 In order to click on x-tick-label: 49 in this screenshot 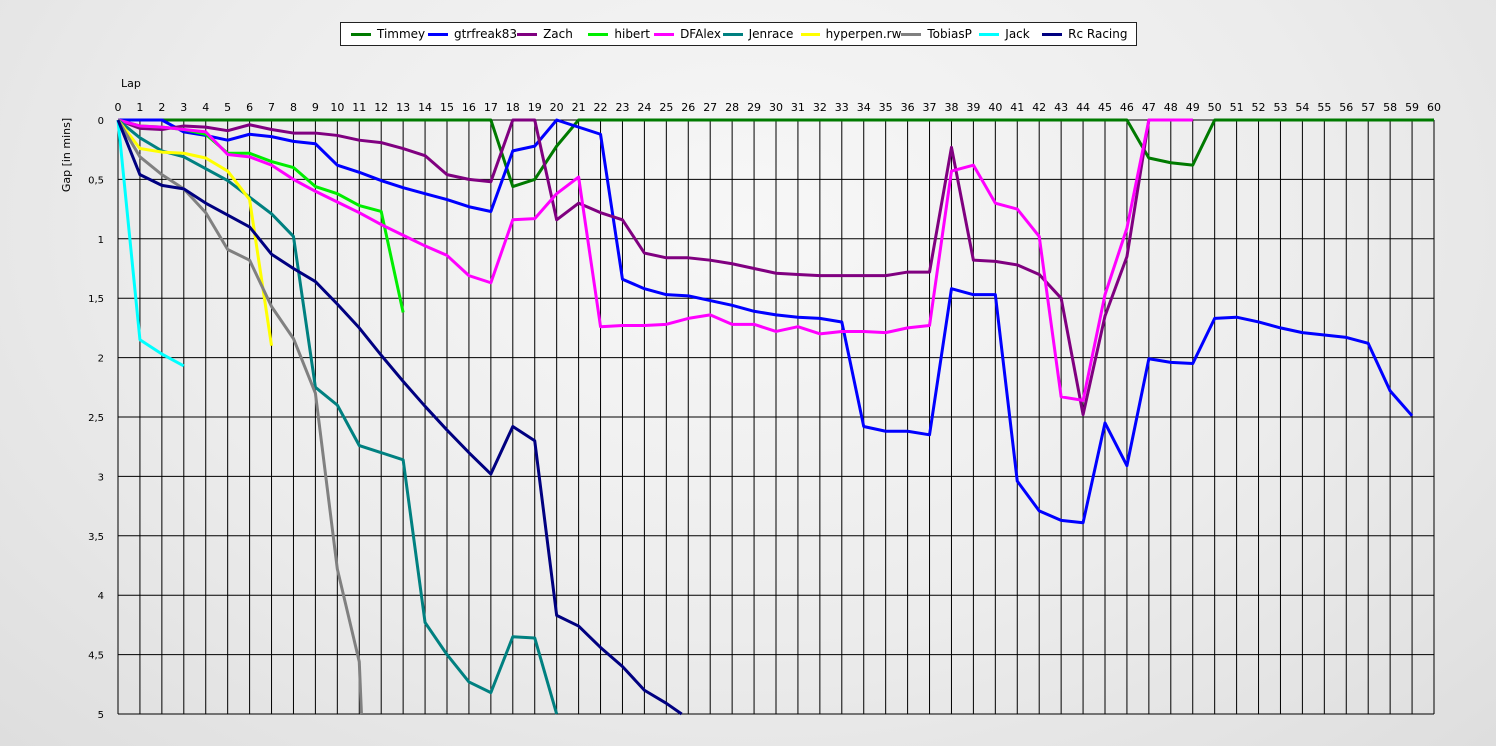, I will do `click(1193, 107)`.